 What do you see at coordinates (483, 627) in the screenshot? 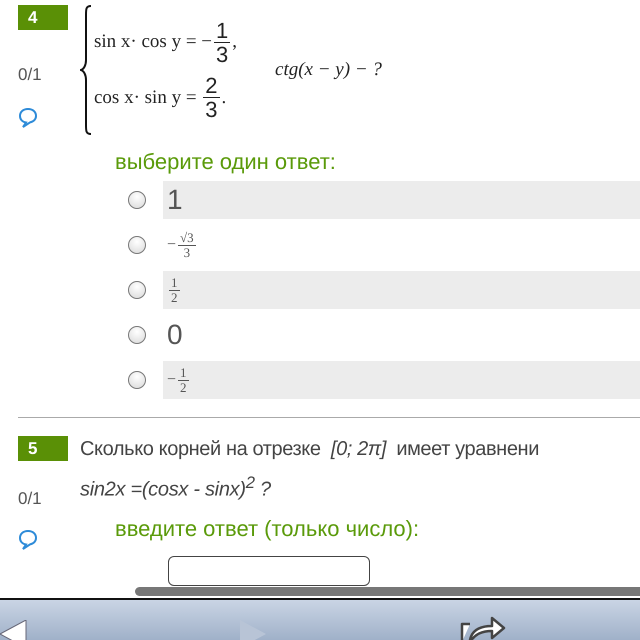
I see `share-icon` at bounding box center [483, 627].